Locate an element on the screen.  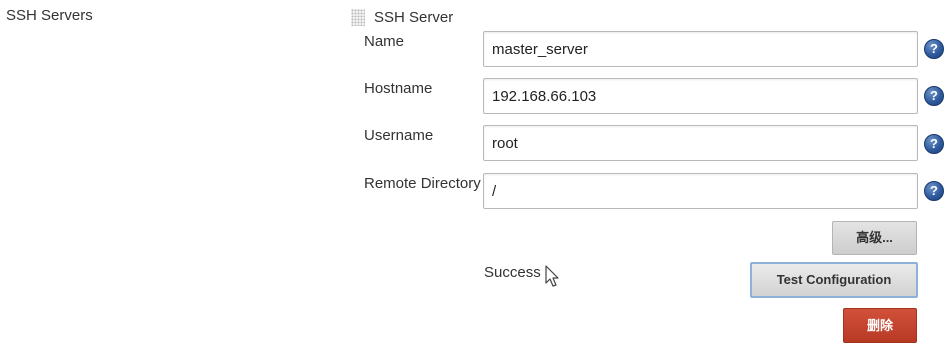
test-status-text: Success is located at coordinates (512, 272).